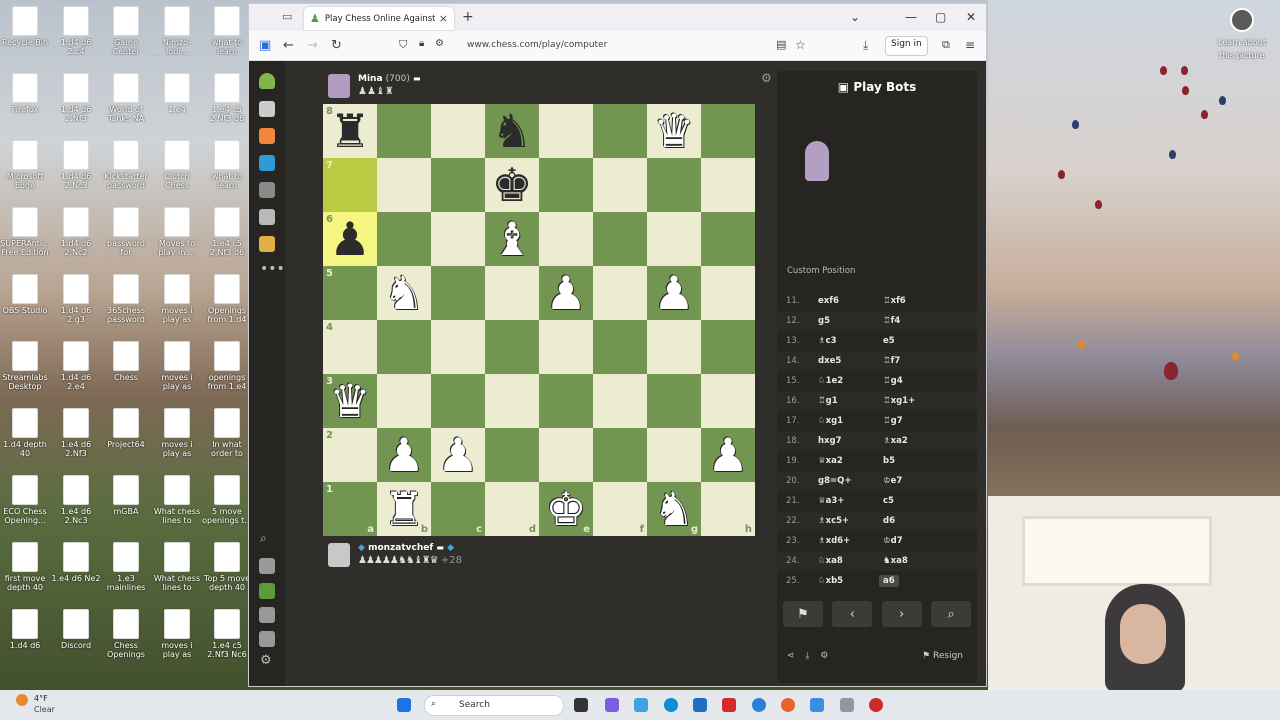  I want to click on desktop-icon: 1.d4 d6 2.e4, so click(76, 366).